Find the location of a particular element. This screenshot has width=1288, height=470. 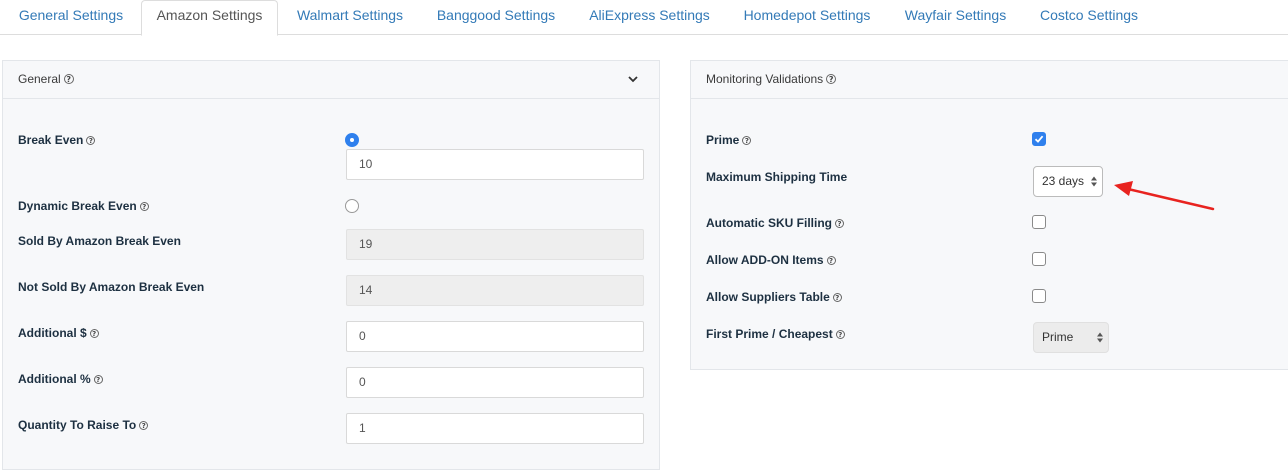

first-prime-text: First Prime / Cheapest is located at coordinates (769, 334).